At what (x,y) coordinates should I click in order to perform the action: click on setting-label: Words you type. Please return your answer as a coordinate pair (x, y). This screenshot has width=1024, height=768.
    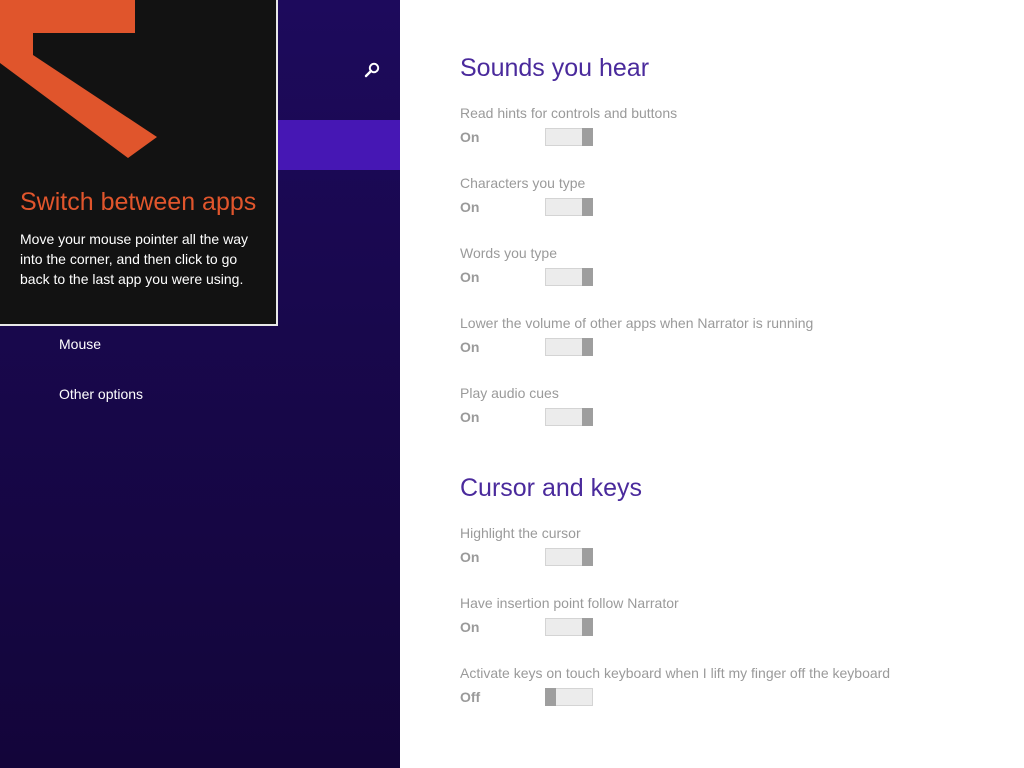
    Looking at the image, I should click on (509, 253).